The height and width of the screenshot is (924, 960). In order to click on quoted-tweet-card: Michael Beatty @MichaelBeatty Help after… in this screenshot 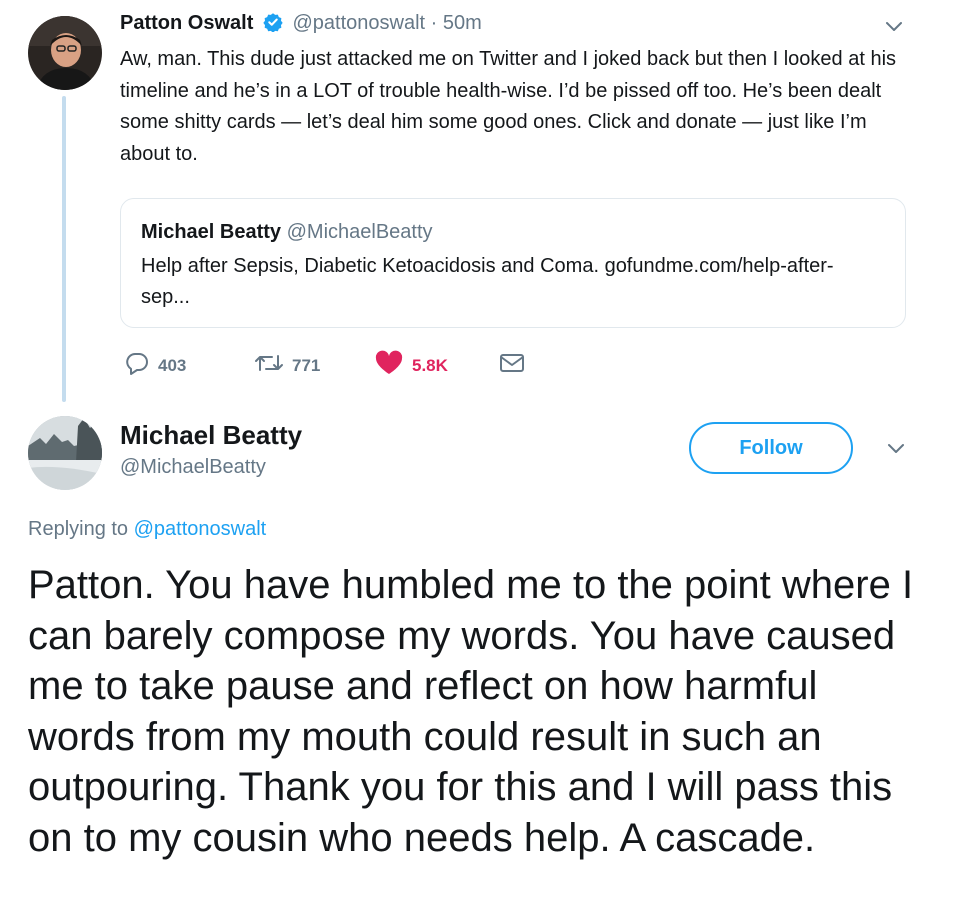, I will do `click(513, 263)`.